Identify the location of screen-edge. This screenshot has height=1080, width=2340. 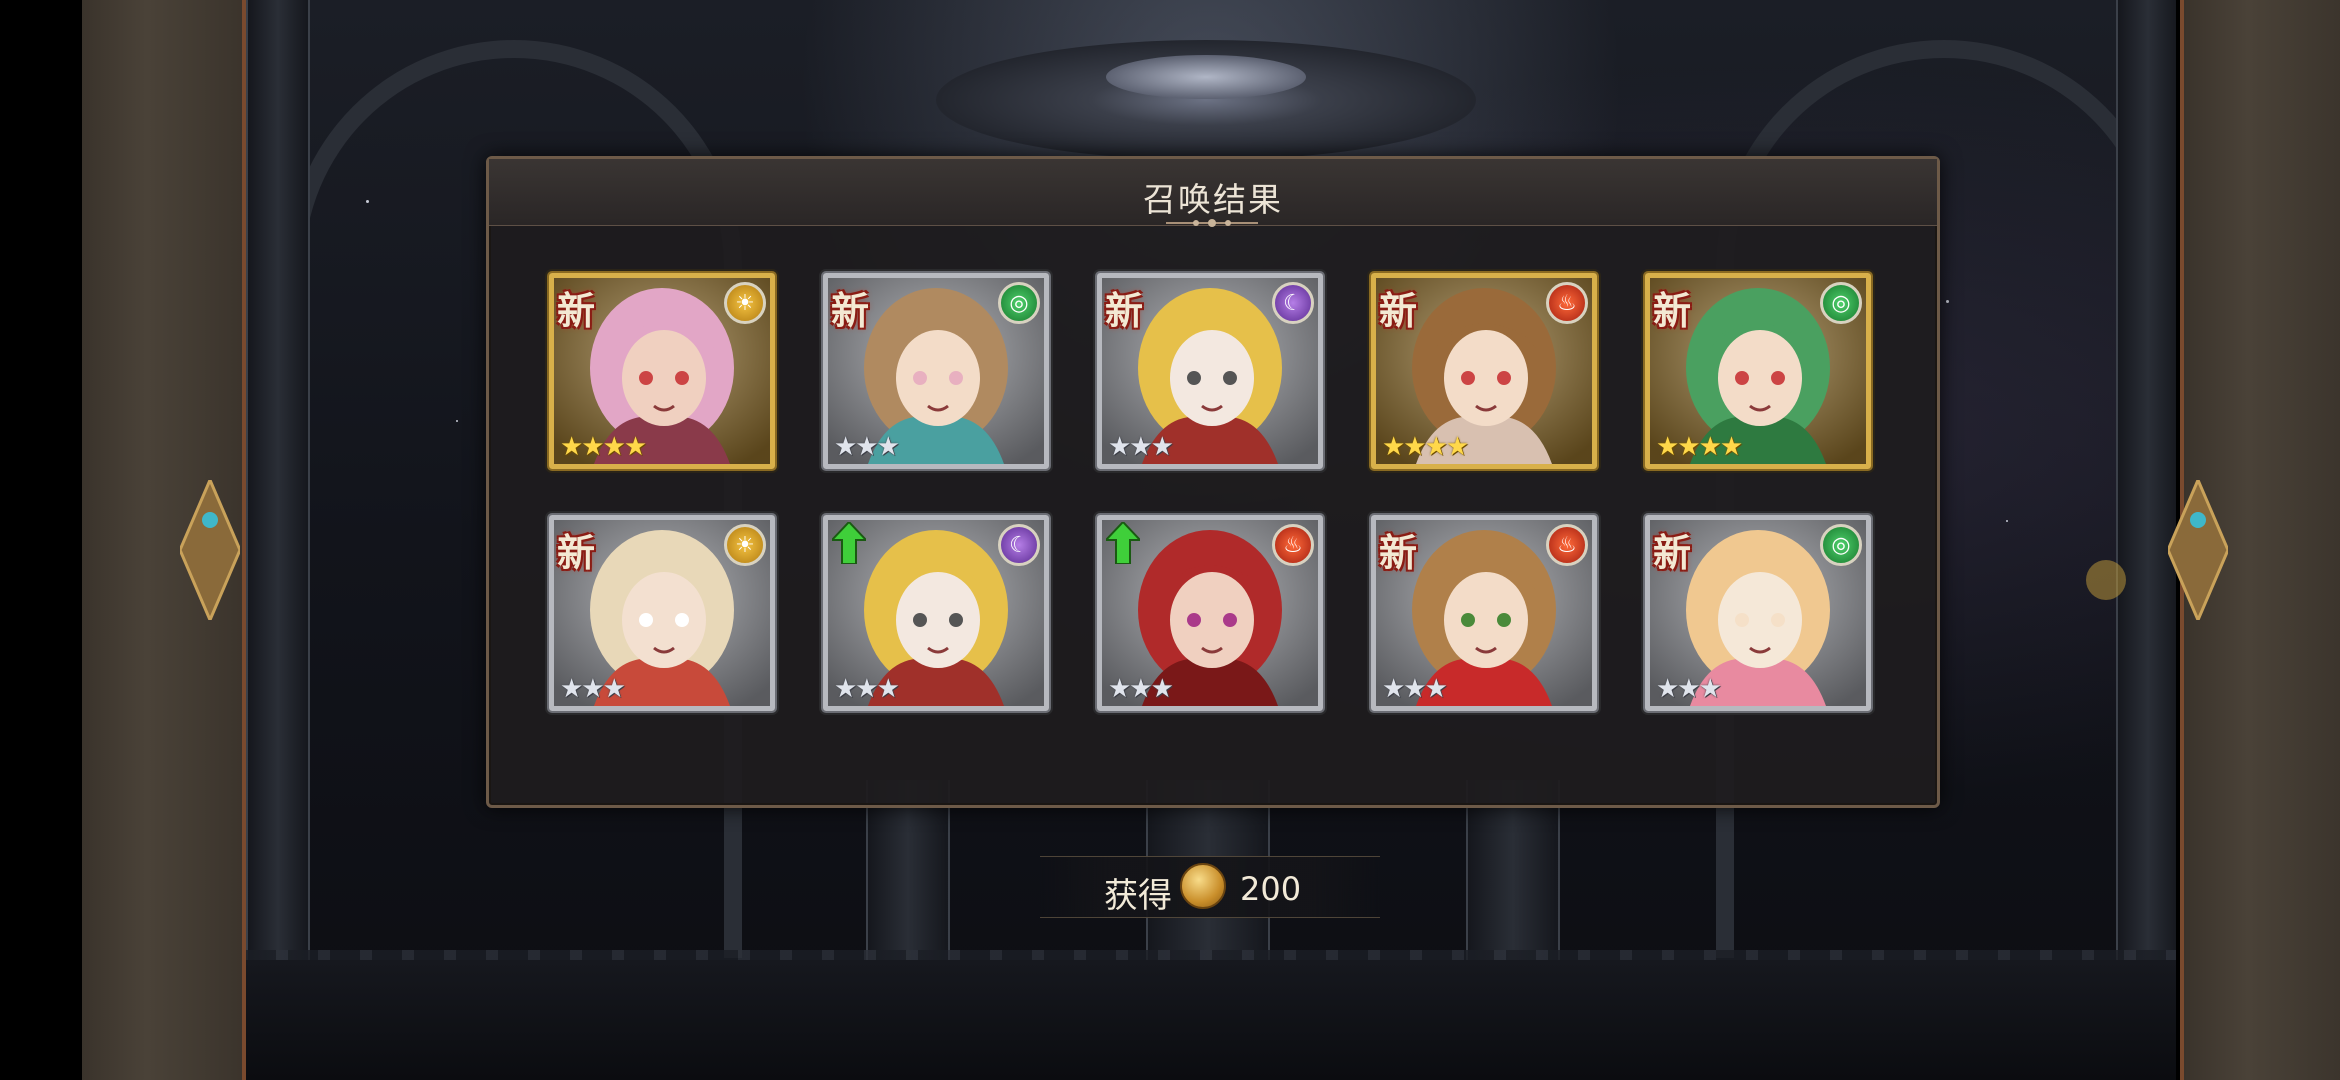
(41, 540).